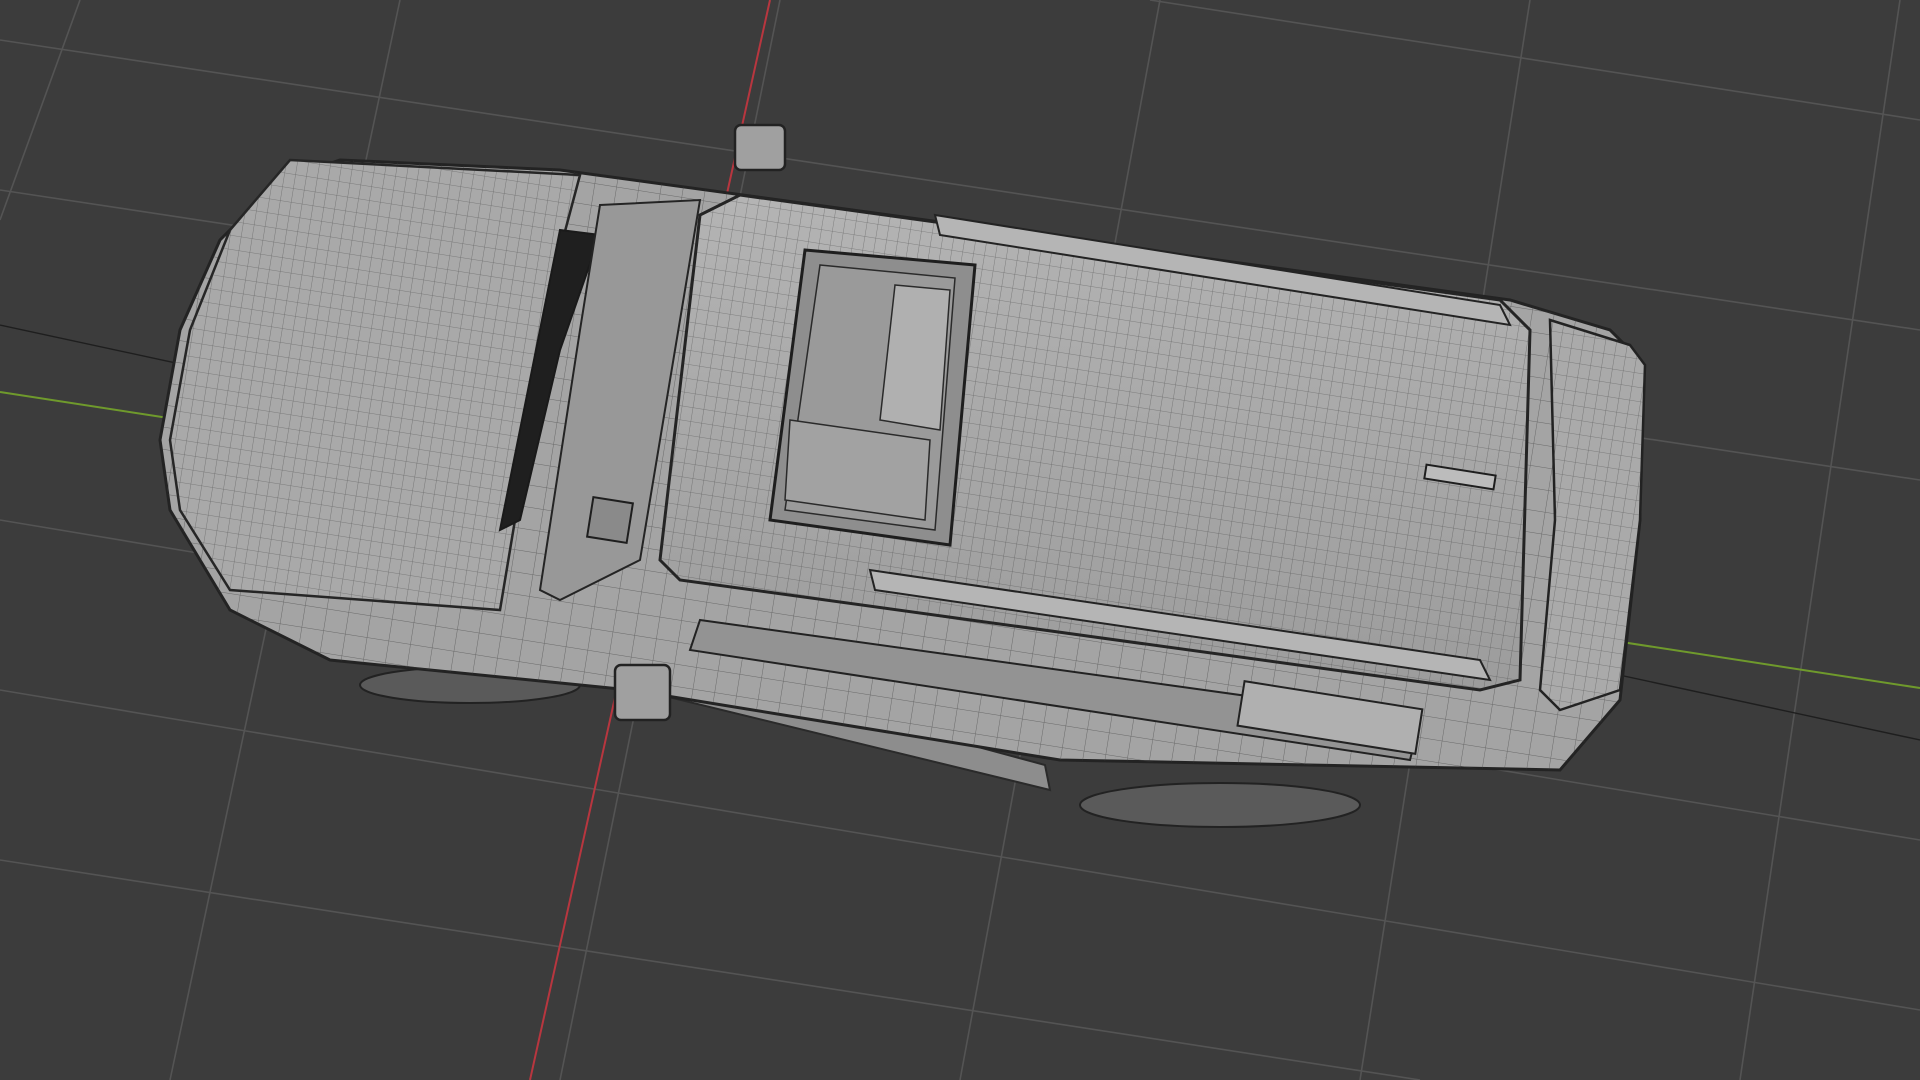  Describe the element at coordinates (642, 692) in the screenshot. I see `right-mirror` at that location.